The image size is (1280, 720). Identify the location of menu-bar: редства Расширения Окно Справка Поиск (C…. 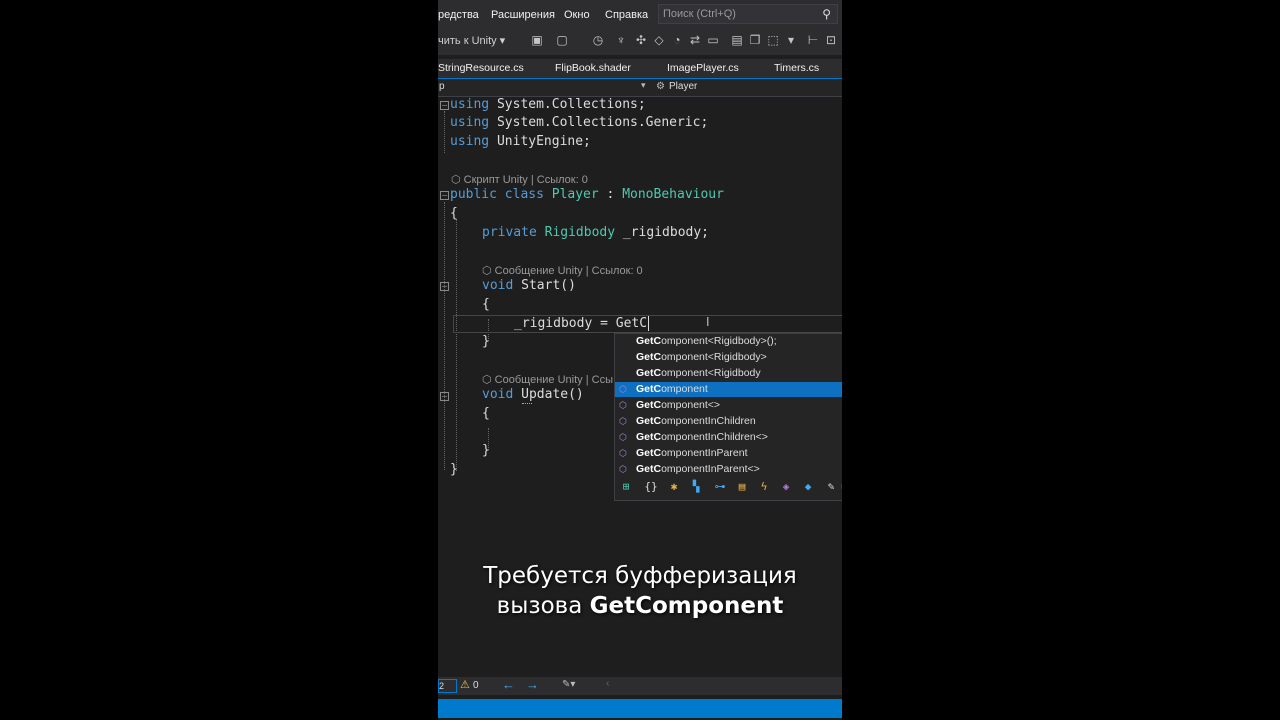
(640, 14).